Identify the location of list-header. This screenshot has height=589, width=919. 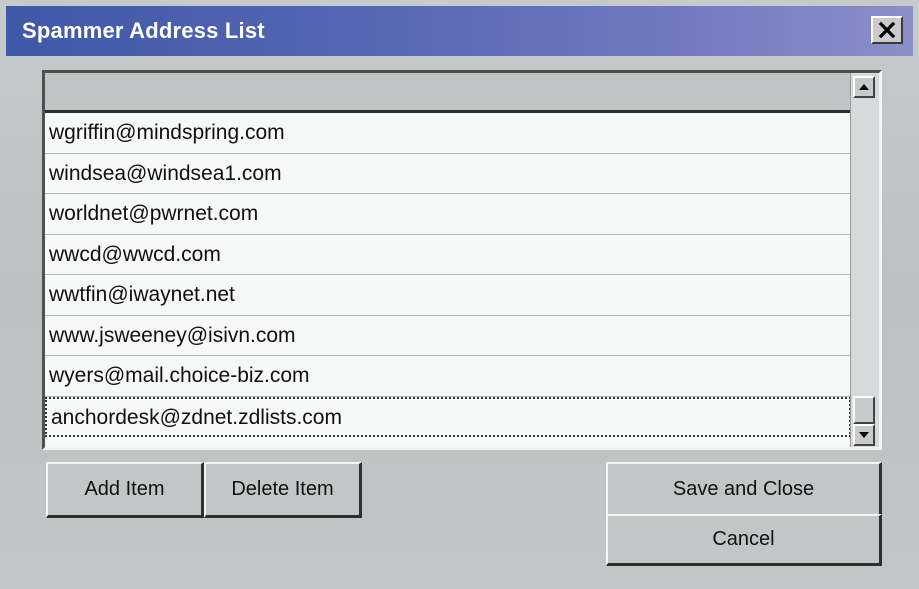
(448, 93).